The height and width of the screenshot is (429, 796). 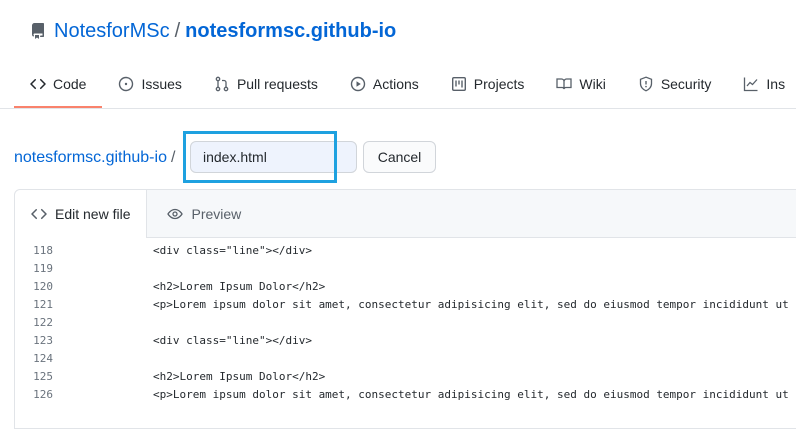 I want to click on line-number: 121, so click(x=43, y=304).